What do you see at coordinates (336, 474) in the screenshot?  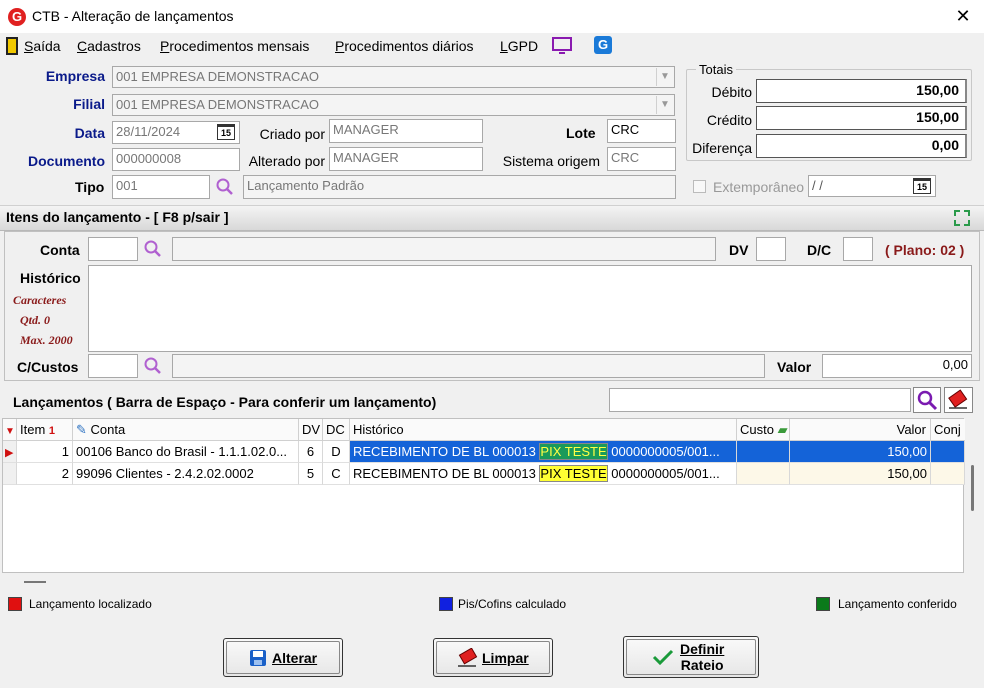 I see `table-cell-dc: C` at bounding box center [336, 474].